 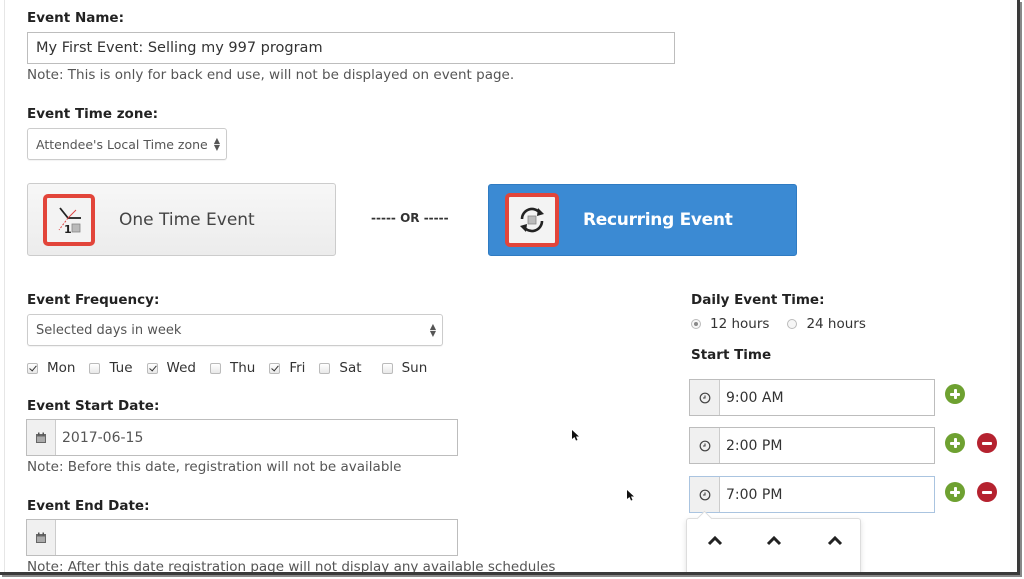 I want to click on checkbox-thu, so click(x=215, y=368).